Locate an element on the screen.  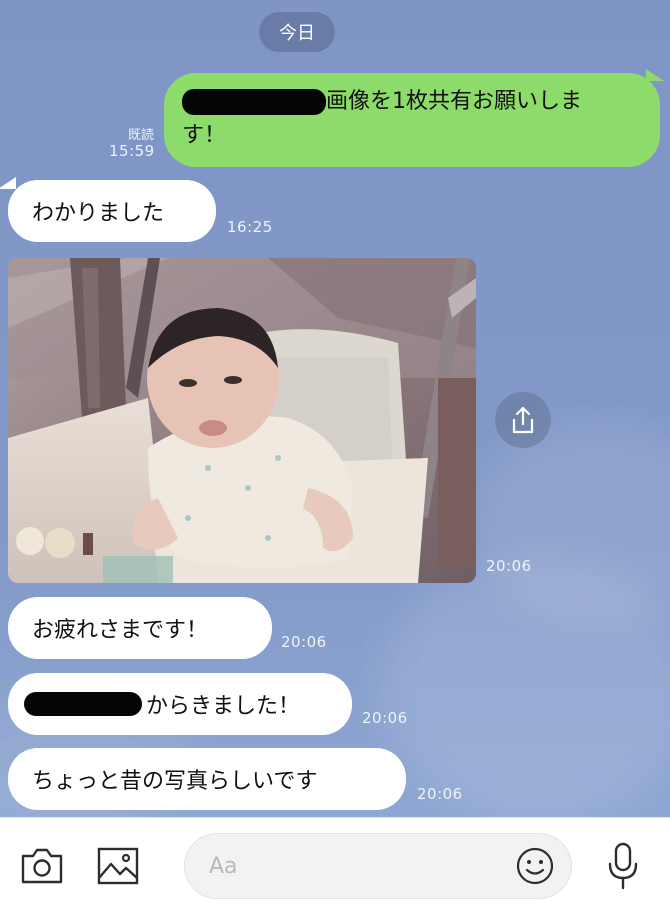
microphone-button is located at coordinates (623, 868).